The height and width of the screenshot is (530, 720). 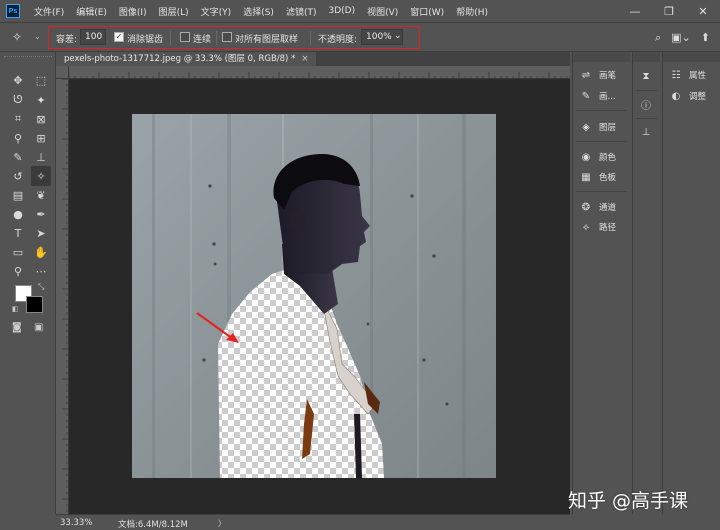 What do you see at coordinates (258, 11) in the screenshot?
I see `menu-select: 选择(S)` at bounding box center [258, 11].